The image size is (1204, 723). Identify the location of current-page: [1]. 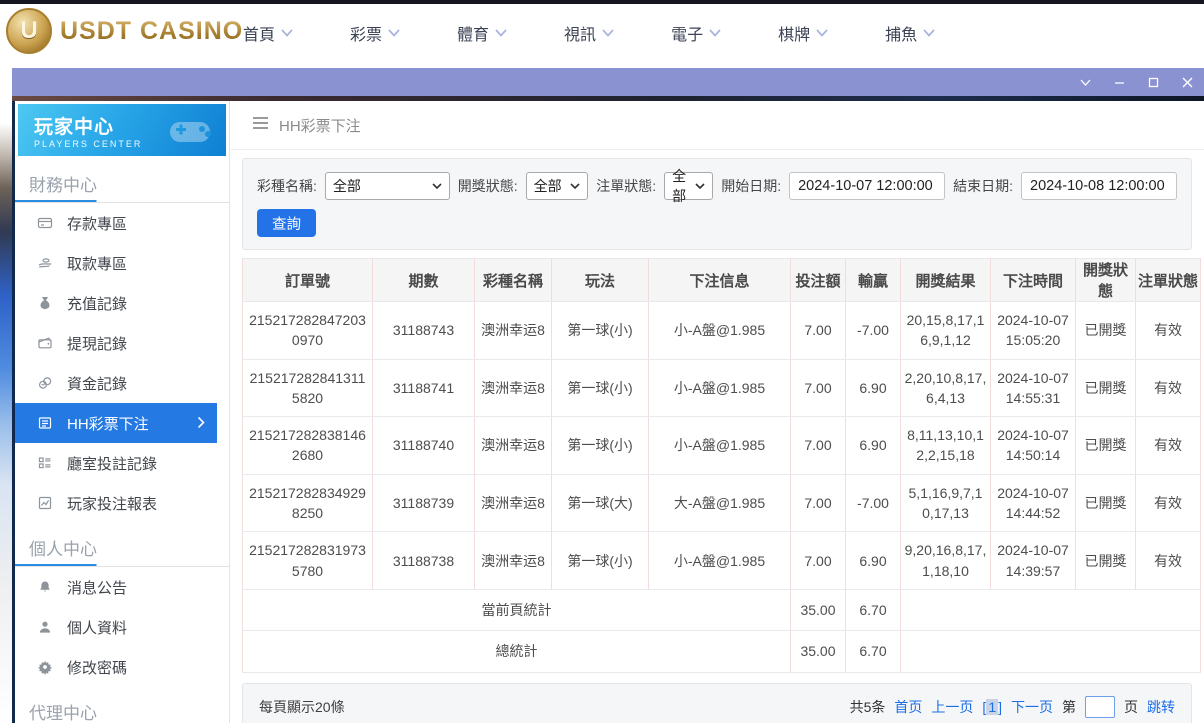
(992, 706).